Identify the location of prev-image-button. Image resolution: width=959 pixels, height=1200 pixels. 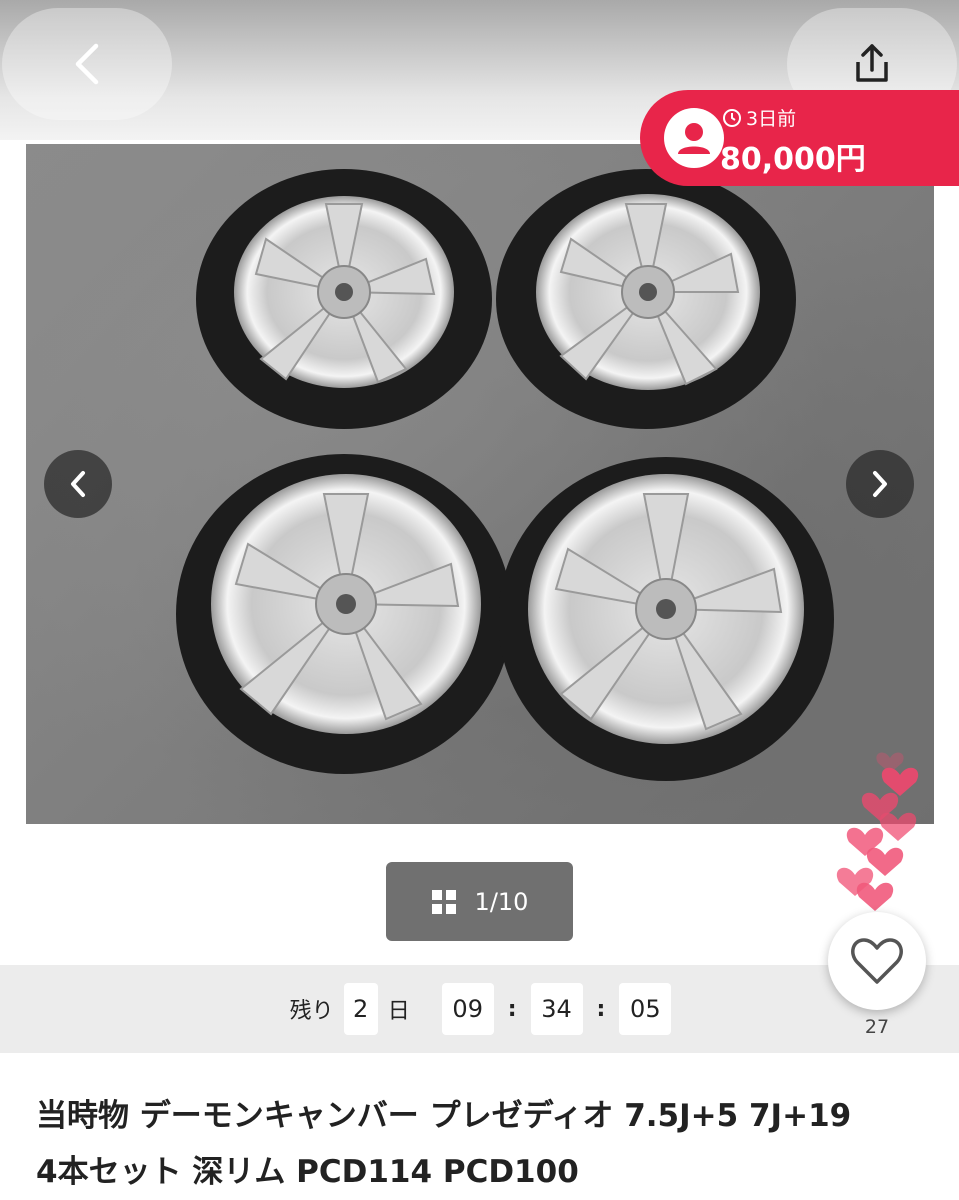
(78, 484).